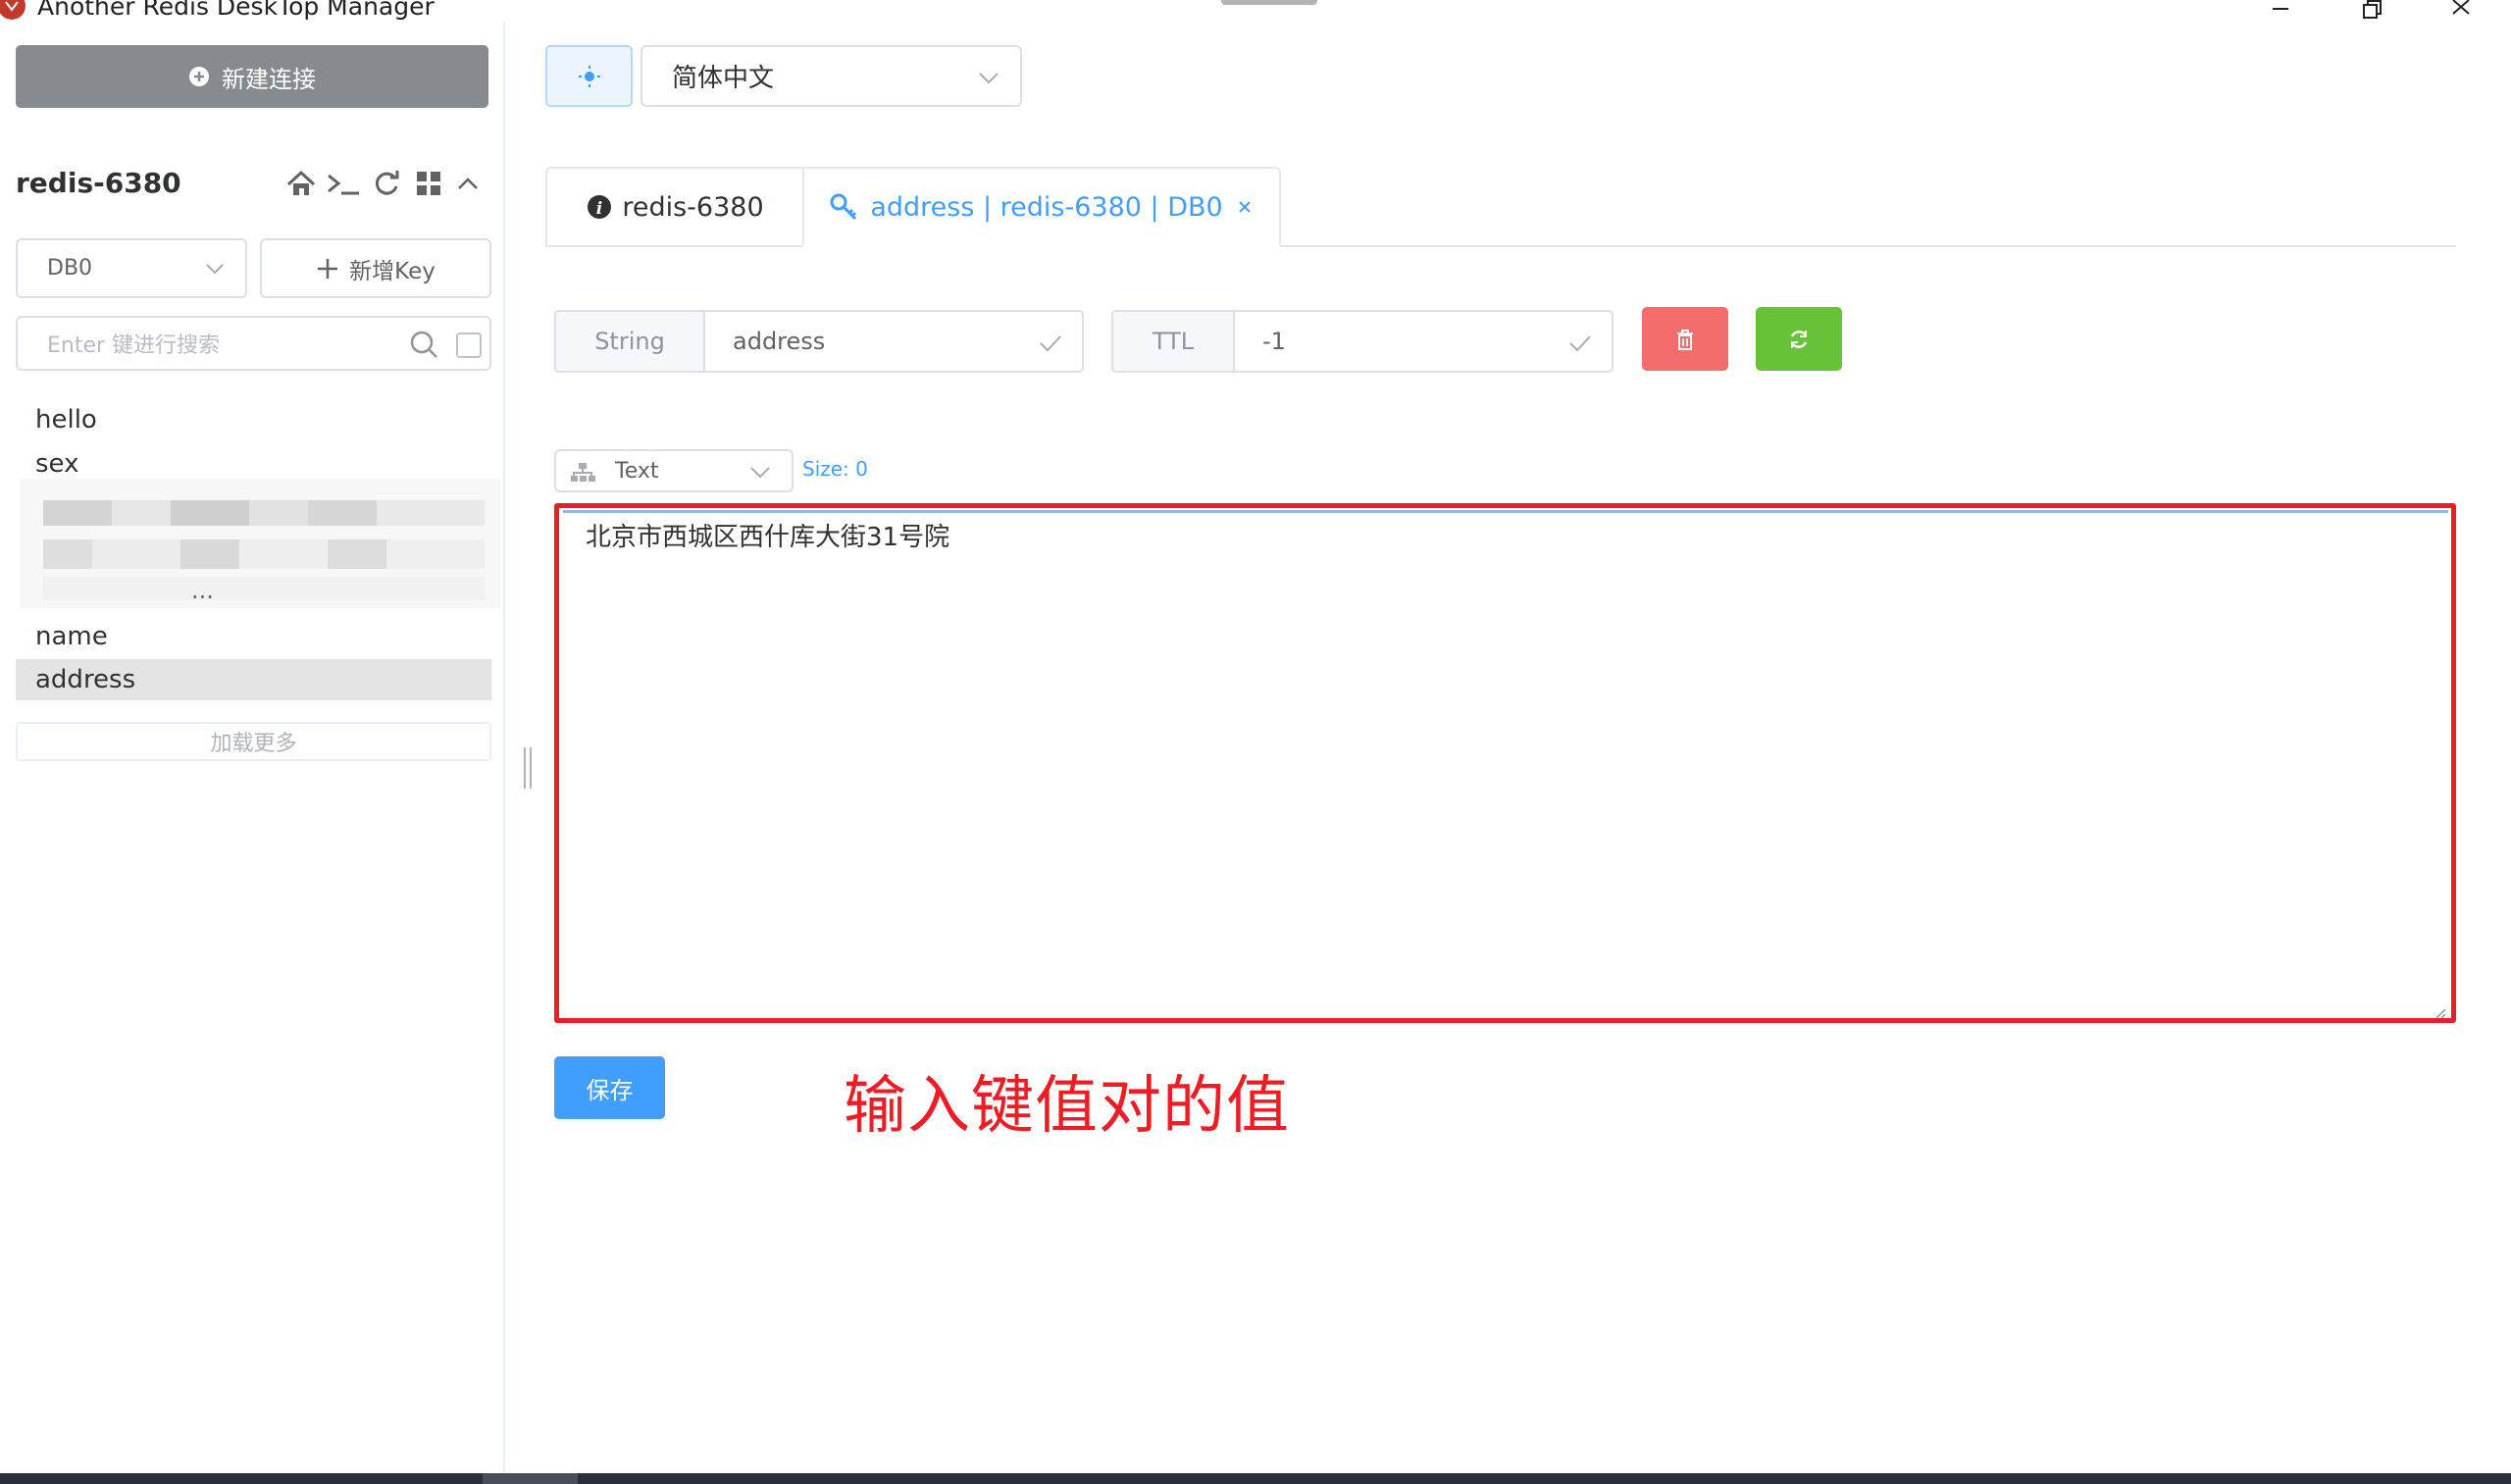 This screenshot has width=2511, height=1484. Describe the element at coordinates (723, 79) in the screenshot. I see `language-value: 简体中文` at that location.